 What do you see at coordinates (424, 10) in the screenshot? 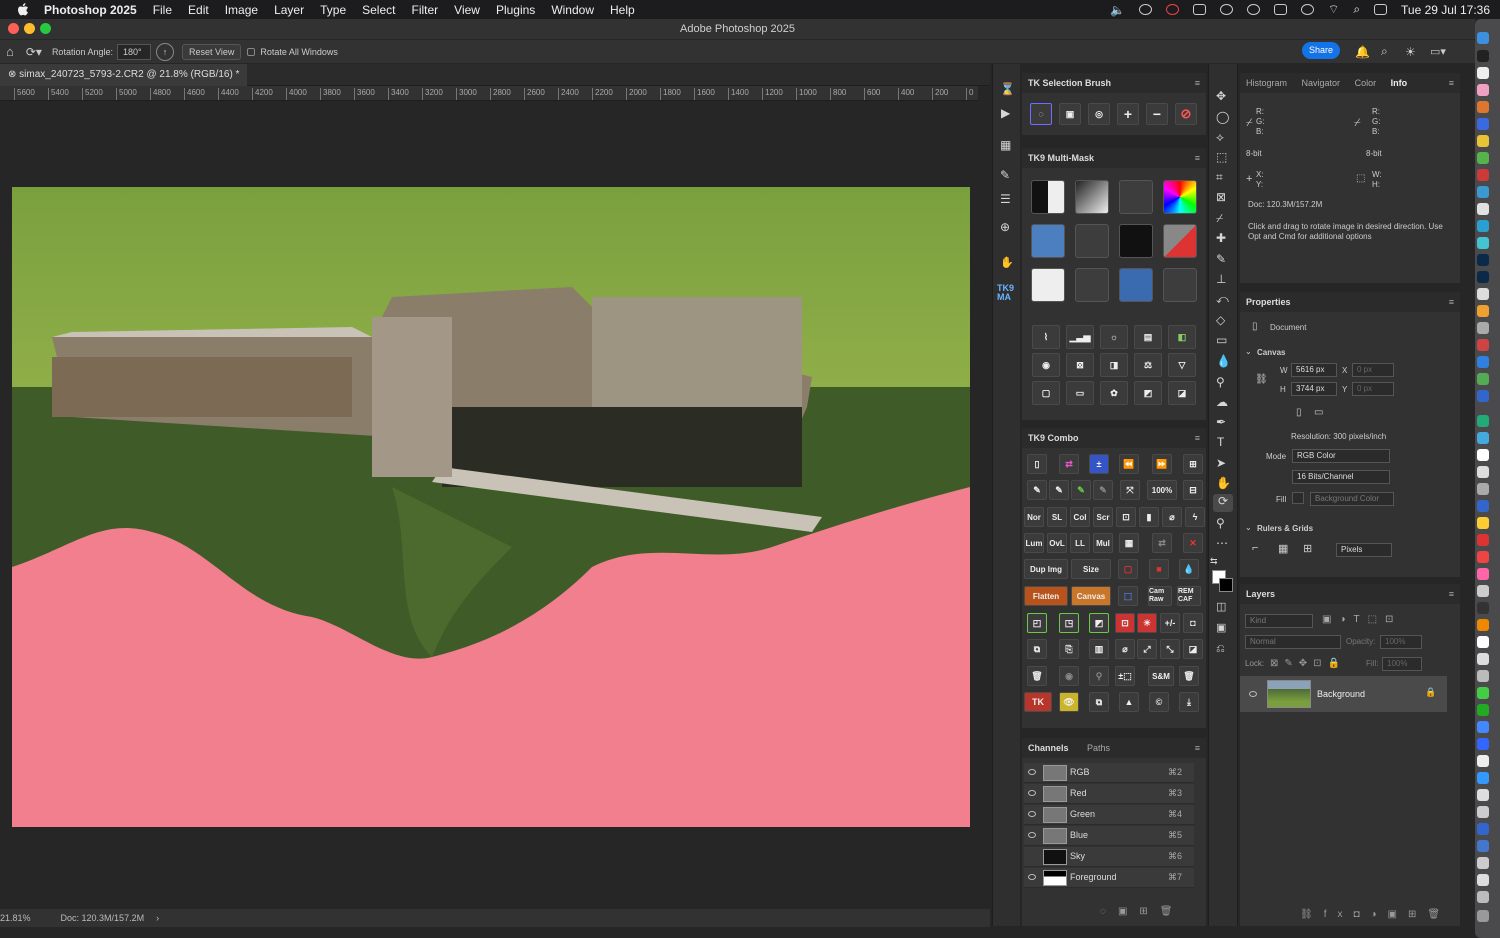
I see `menu-filter: Filter` at bounding box center [424, 10].